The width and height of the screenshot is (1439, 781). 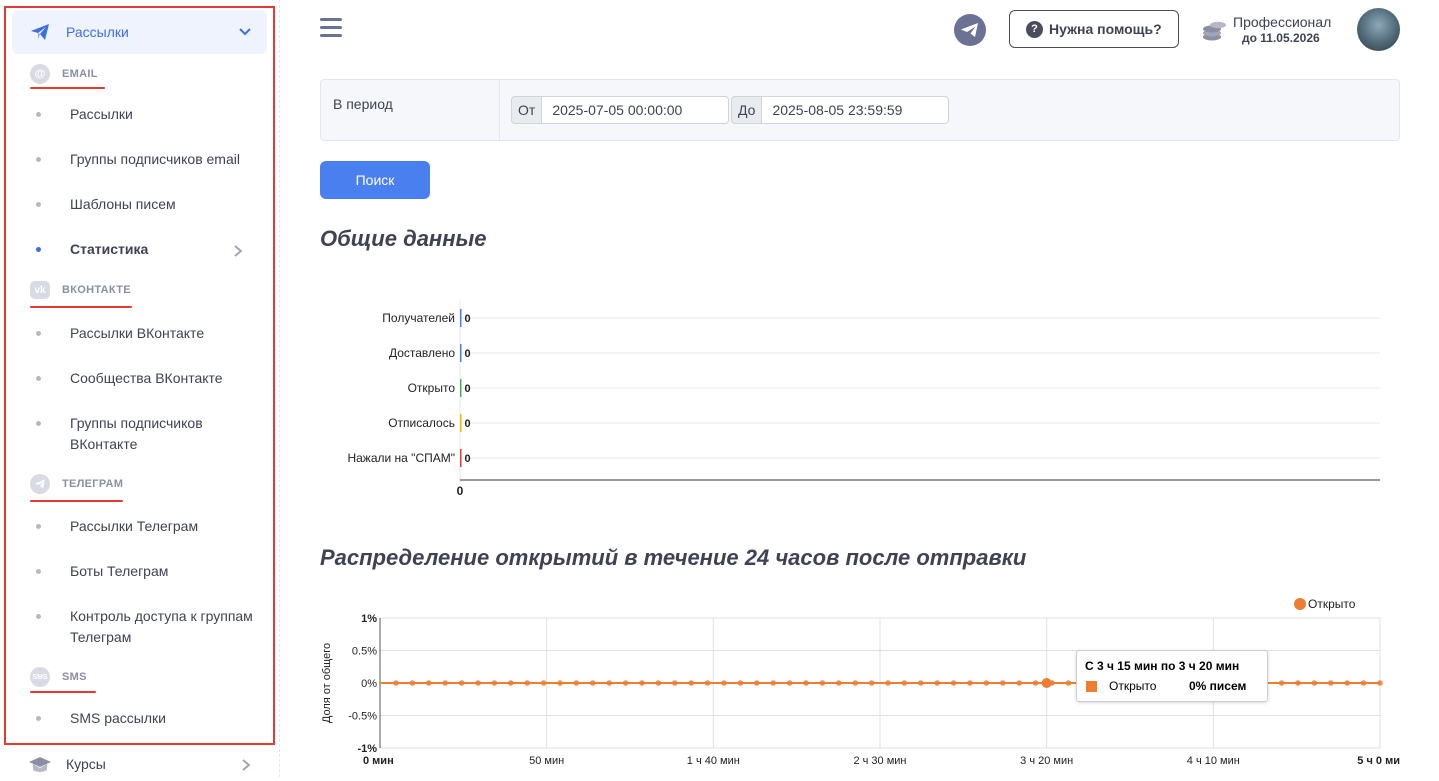 I want to click on x-tick-label: 4 ч 10 мин, so click(x=1213, y=761).